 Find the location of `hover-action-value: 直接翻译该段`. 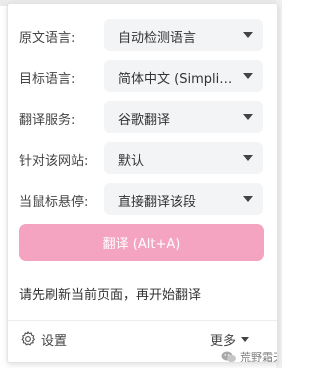

hover-action-value: 直接翻译该段 is located at coordinates (157, 202).